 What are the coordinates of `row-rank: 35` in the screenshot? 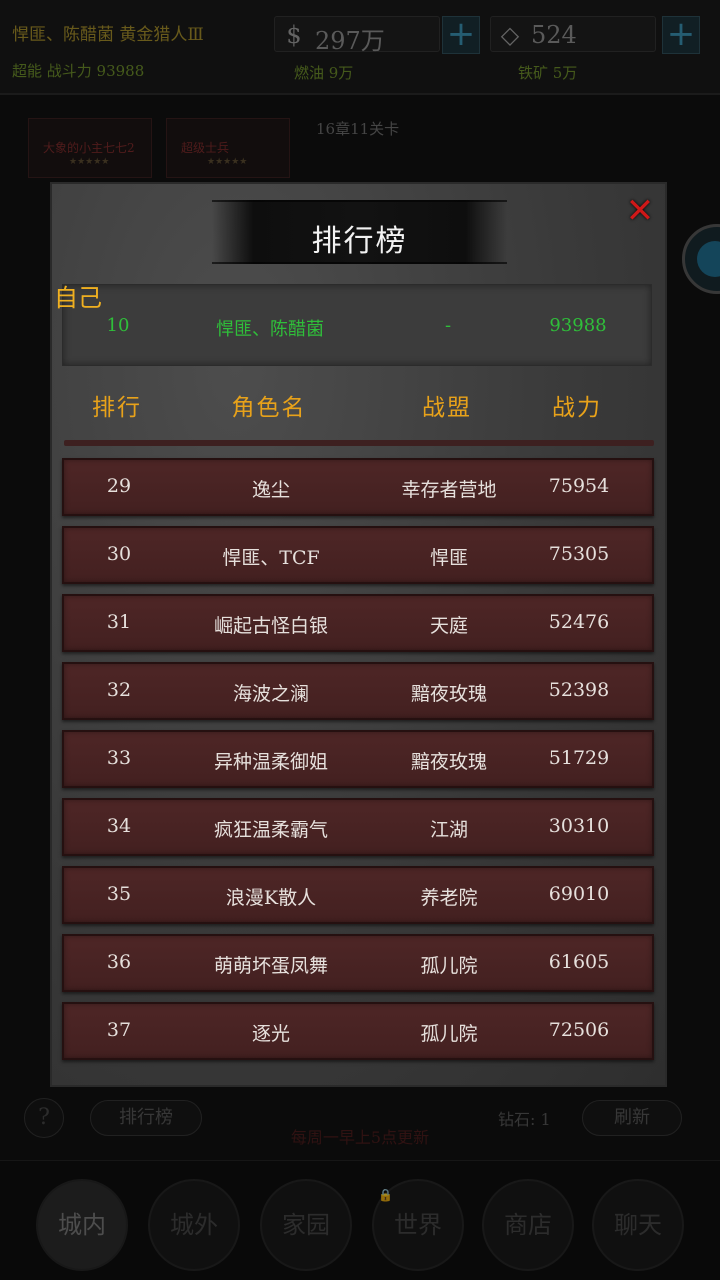 It's located at (119, 894).